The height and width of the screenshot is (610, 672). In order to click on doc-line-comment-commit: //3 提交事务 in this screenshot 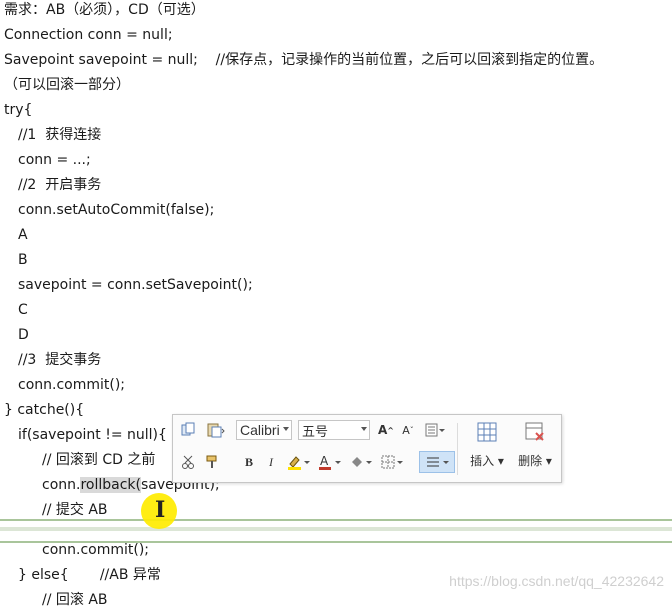, I will do `click(60, 360)`.